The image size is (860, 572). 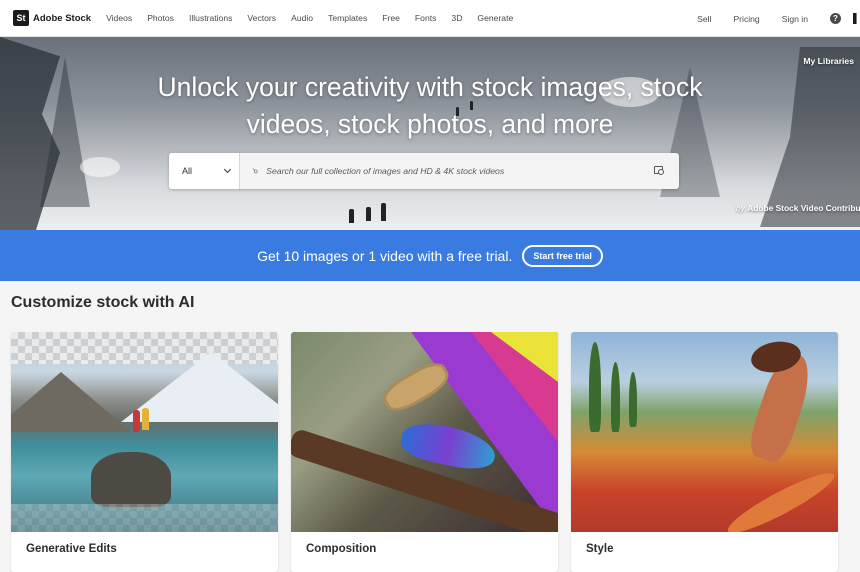 I want to click on nav-item-vectors: Vectors, so click(x=261, y=18).